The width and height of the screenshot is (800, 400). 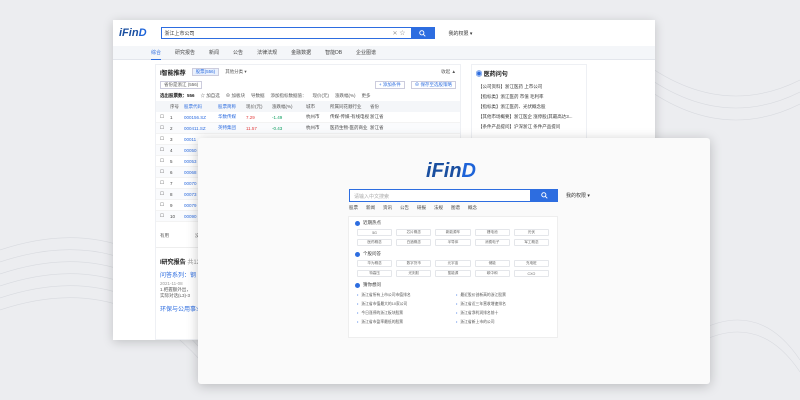 I want to click on table-row: ☐ 2 000411.SZ 英特集团 11.57 -0.43 杭州市 医药生物-医药商业 浙江省, so click(x=308, y=128).